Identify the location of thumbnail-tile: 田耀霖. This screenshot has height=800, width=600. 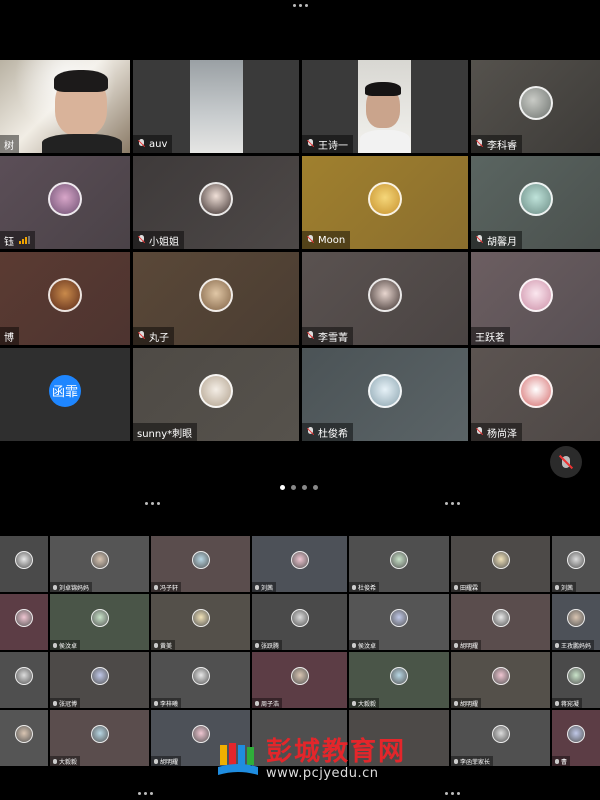
(500, 564).